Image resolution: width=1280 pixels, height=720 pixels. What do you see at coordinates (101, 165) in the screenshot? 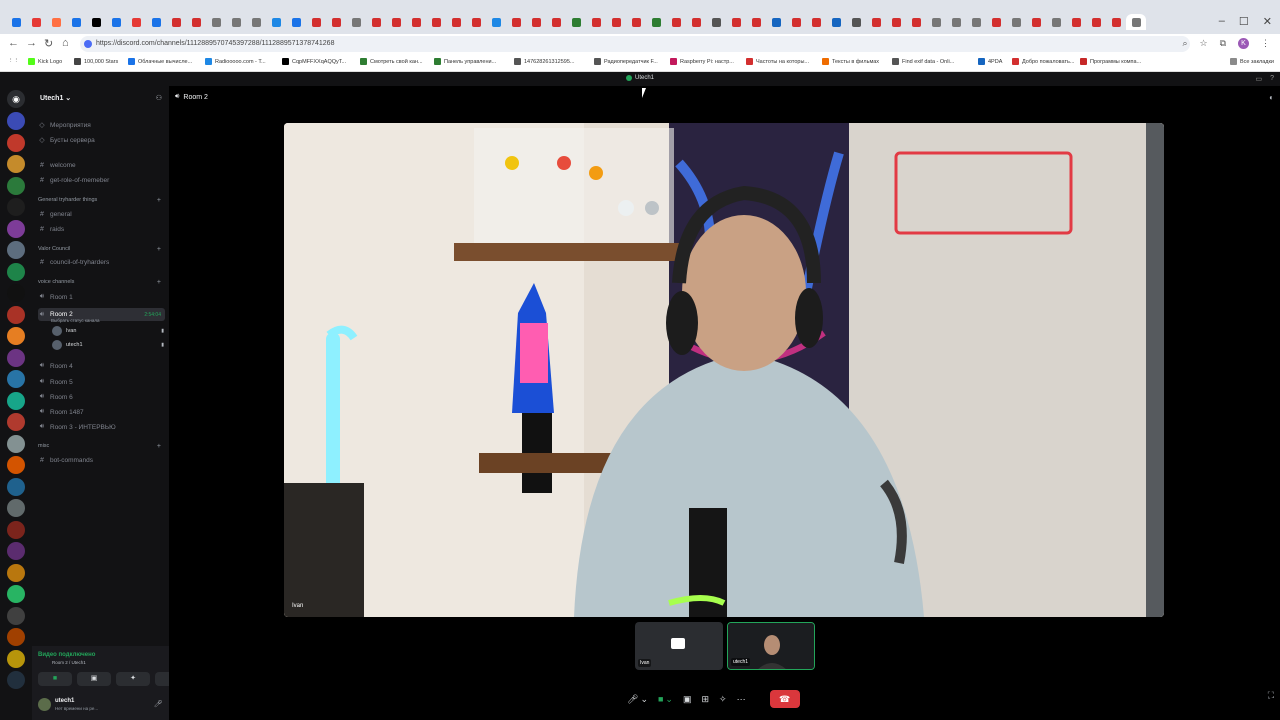
I see `channel-welcome: # welcome` at bounding box center [101, 165].